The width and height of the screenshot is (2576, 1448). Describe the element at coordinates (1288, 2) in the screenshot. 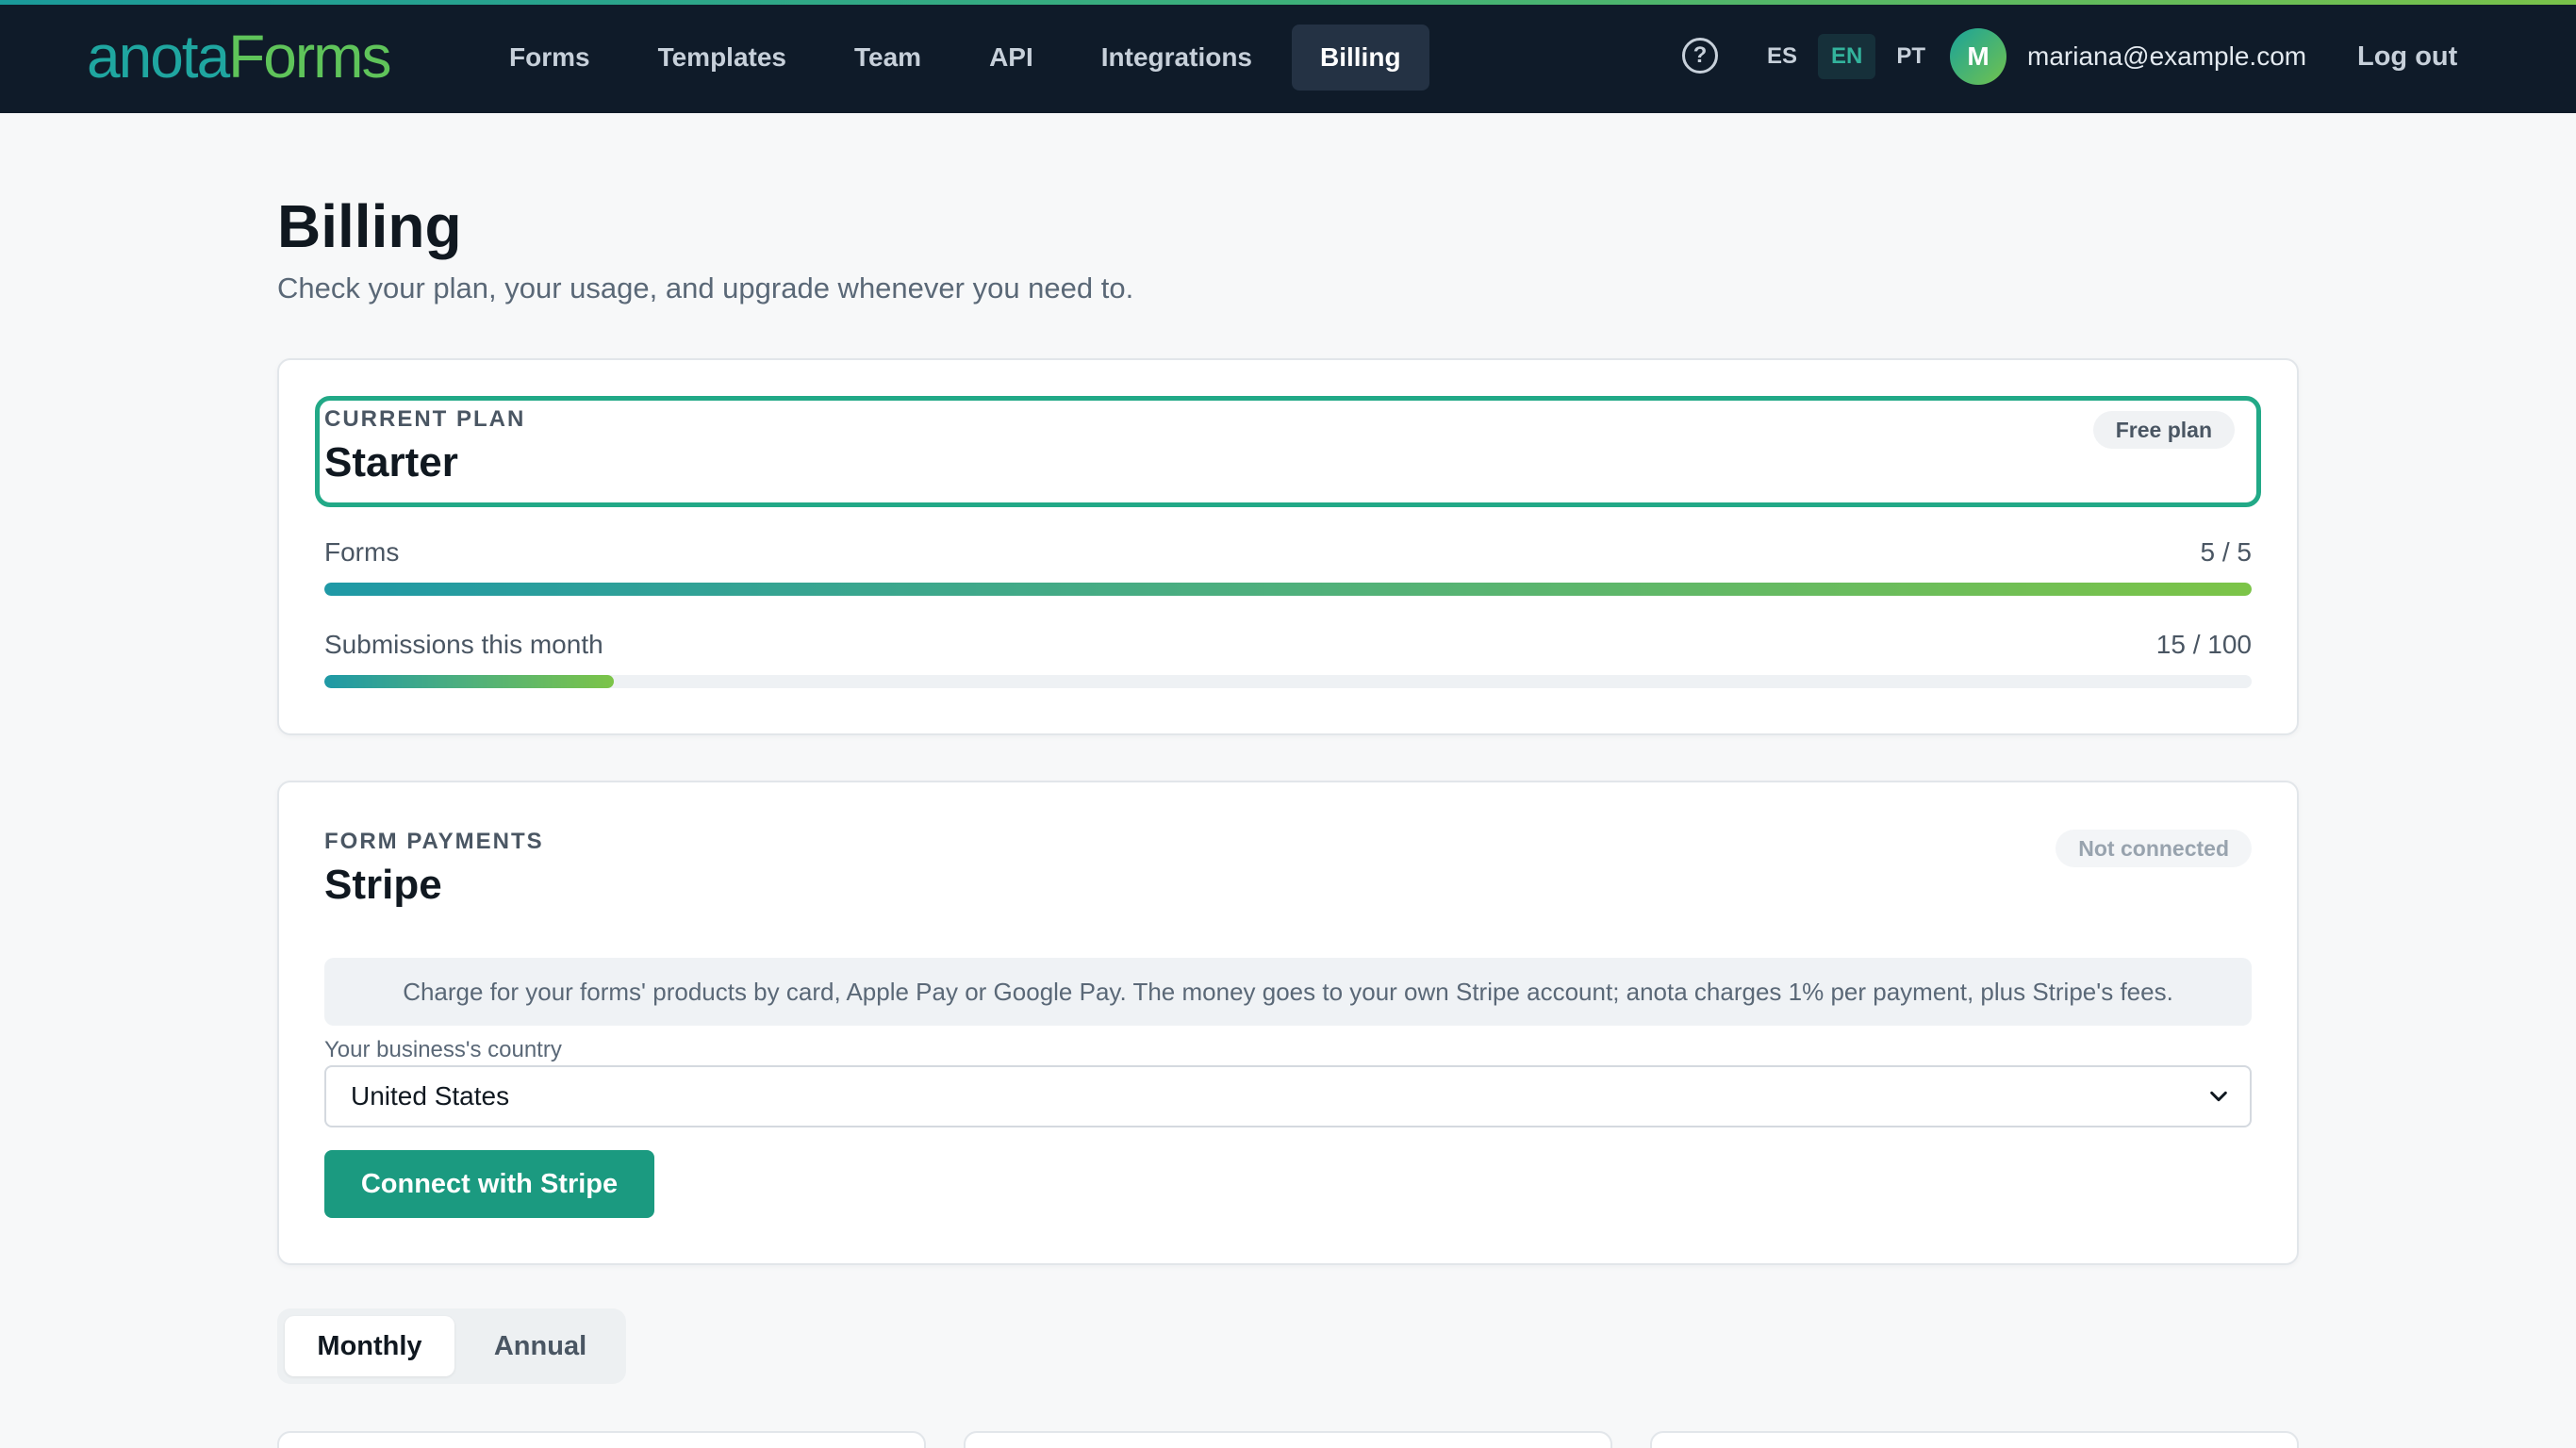

I see `accent-line` at that location.